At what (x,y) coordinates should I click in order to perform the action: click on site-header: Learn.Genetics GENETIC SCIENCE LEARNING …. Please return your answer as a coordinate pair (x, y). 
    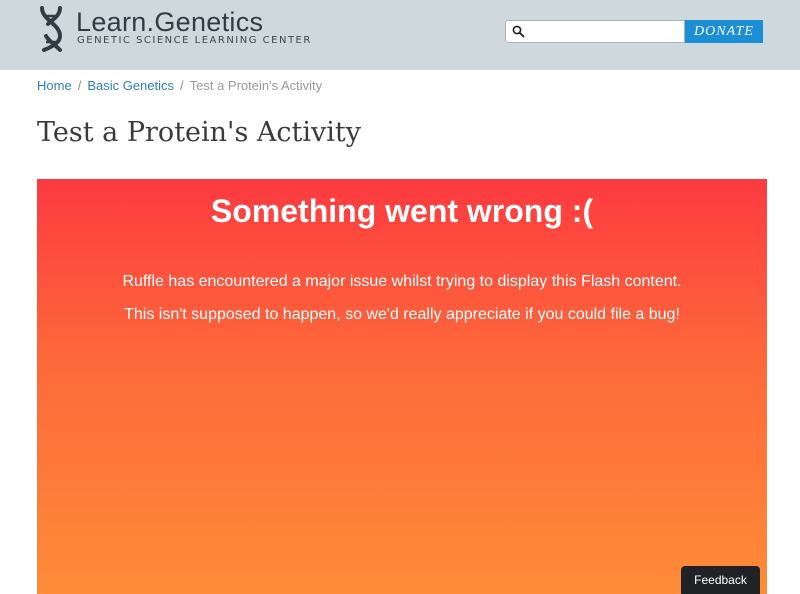
    Looking at the image, I should click on (400, 35).